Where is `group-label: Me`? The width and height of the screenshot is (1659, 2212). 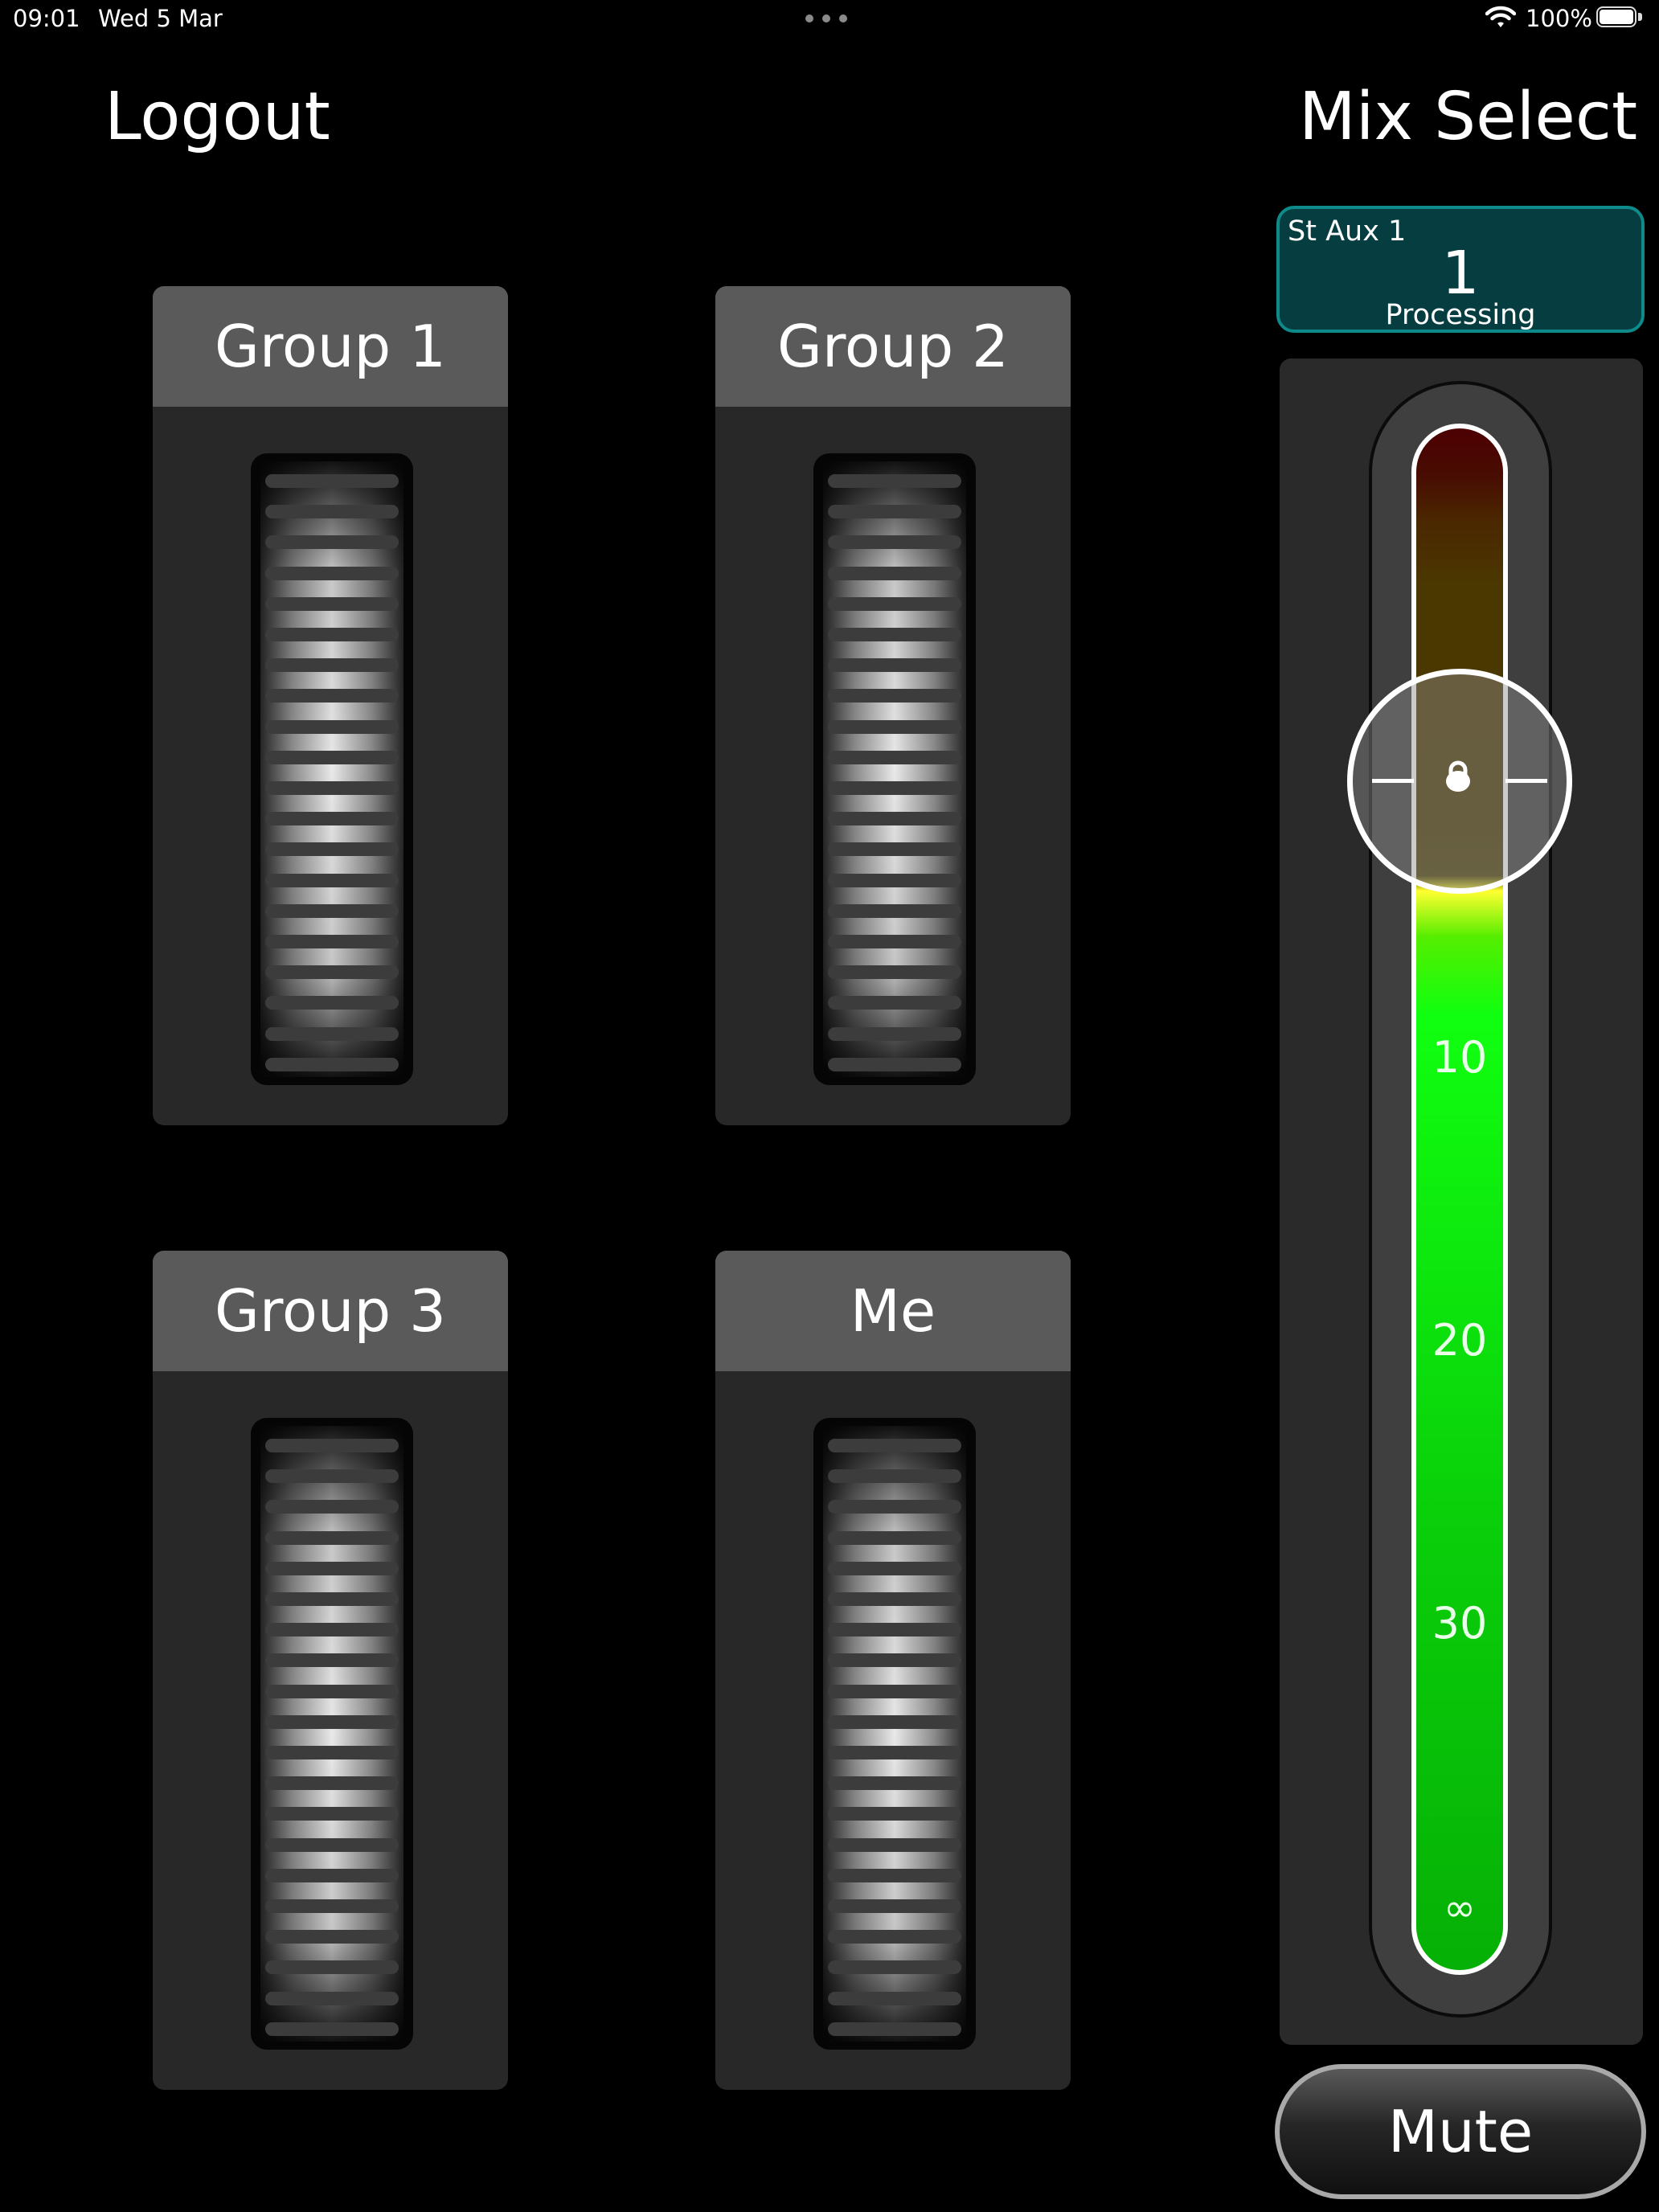 group-label: Me is located at coordinates (893, 1311).